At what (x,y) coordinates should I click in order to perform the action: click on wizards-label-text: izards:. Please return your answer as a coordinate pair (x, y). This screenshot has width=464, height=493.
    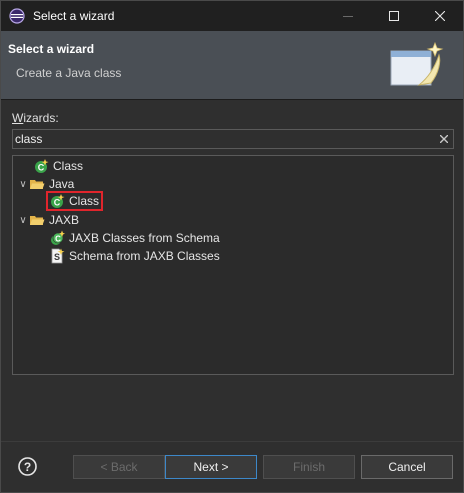
    Looking at the image, I should click on (41, 118).